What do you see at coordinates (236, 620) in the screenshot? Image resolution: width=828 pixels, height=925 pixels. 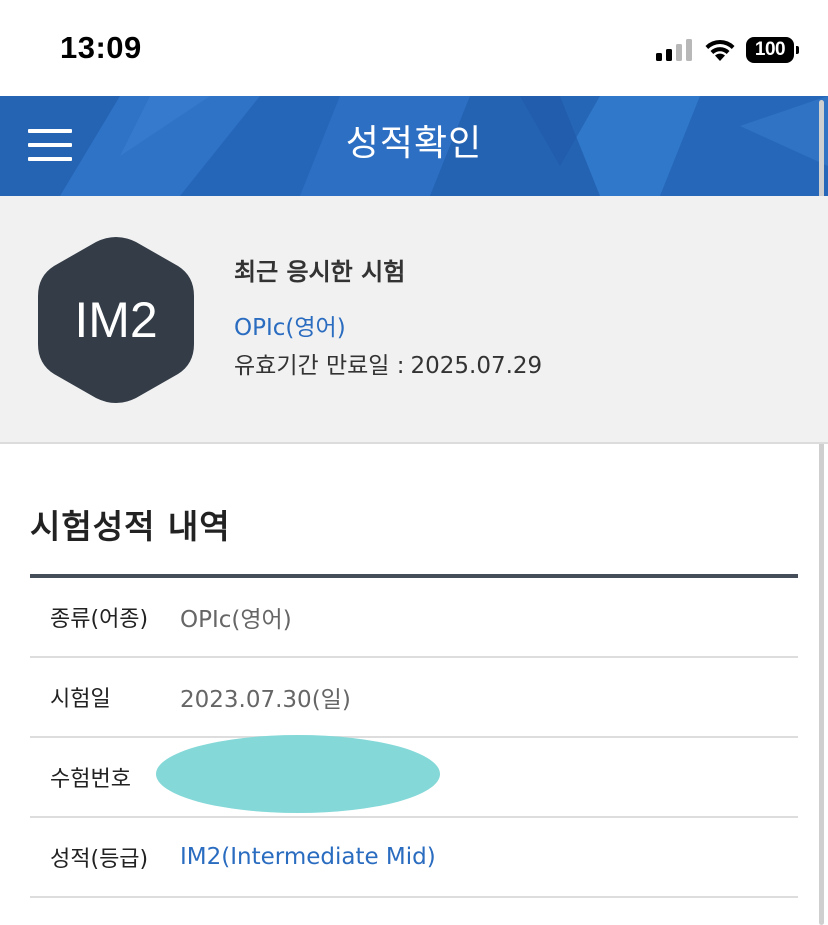 I see `row-value: OPIc(영어)` at bounding box center [236, 620].